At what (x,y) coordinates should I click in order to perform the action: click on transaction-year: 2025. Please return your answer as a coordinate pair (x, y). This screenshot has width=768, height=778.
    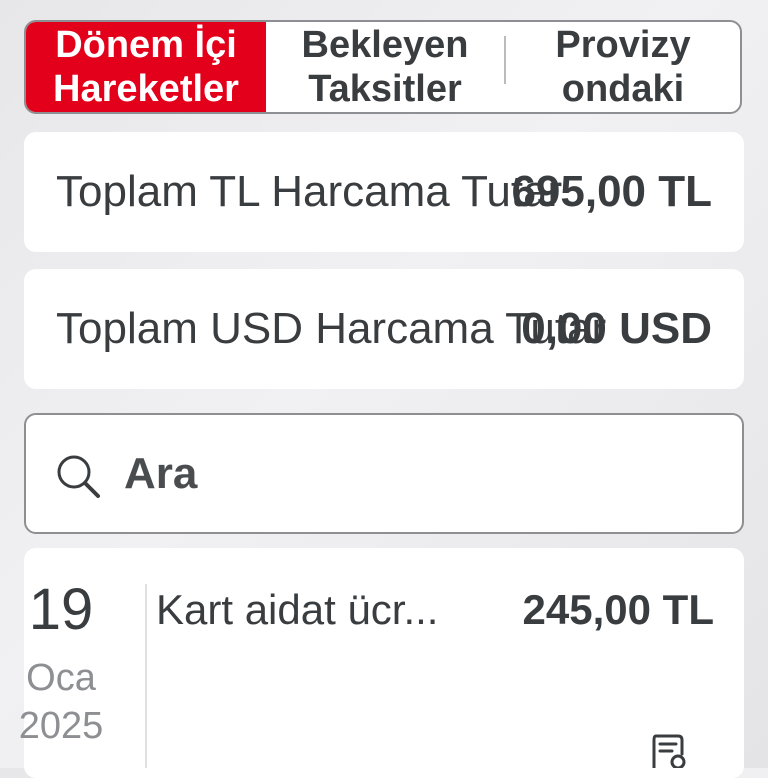
    Looking at the image, I should click on (61, 726).